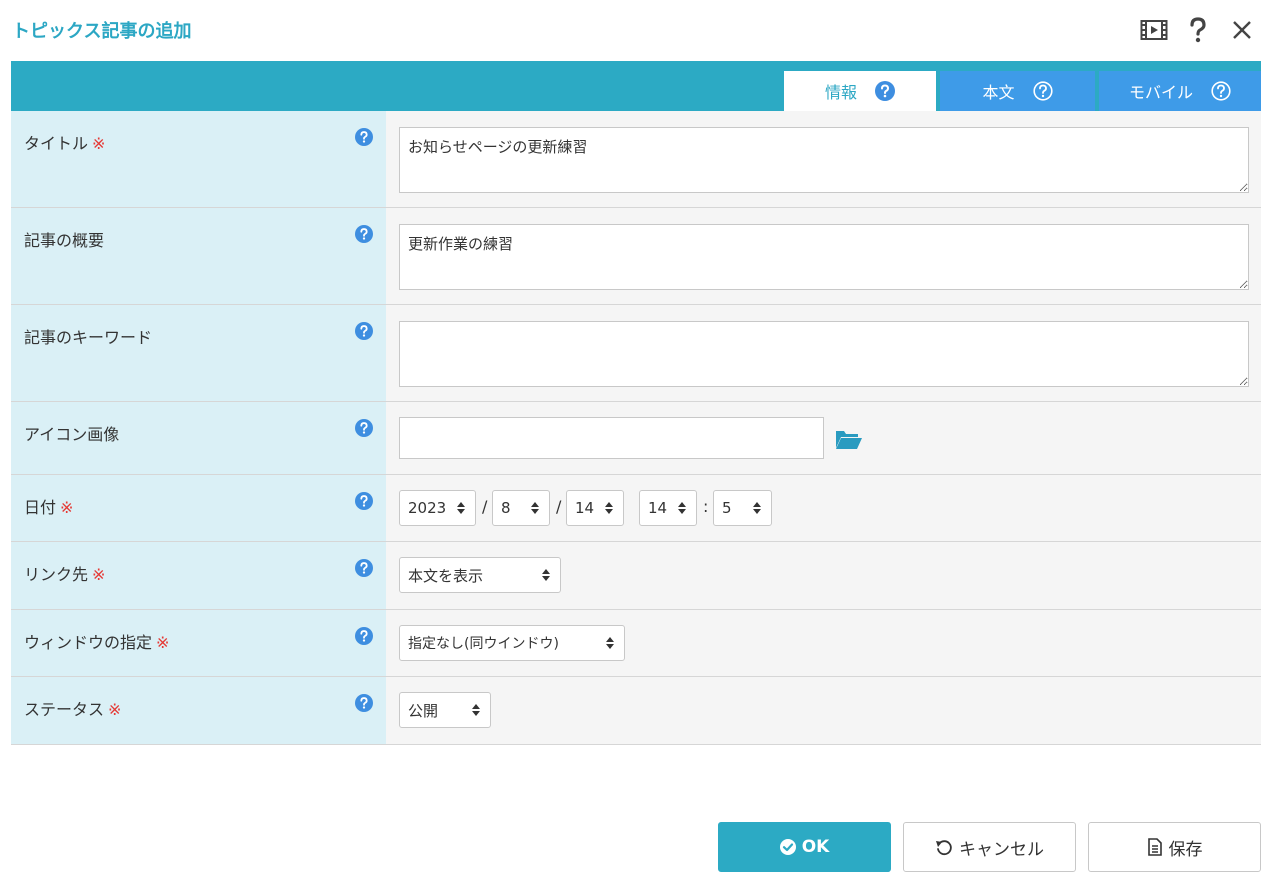 The height and width of the screenshot is (886, 1272). What do you see at coordinates (72, 434) in the screenshot?
I see `icon-image-label: アイコン画像` at bounding box center [72, 434].